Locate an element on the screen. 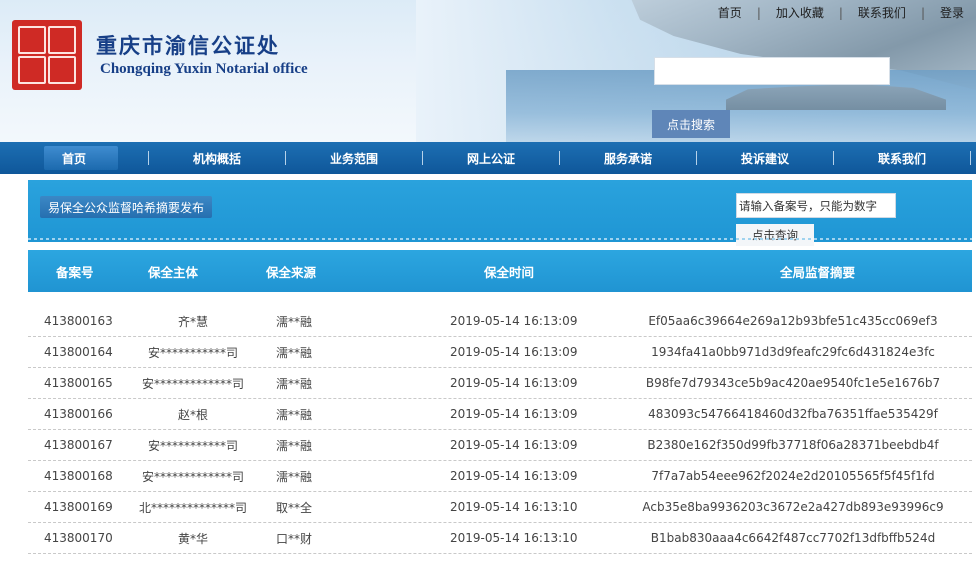  header-search-input is located at coordinates (772, 71).